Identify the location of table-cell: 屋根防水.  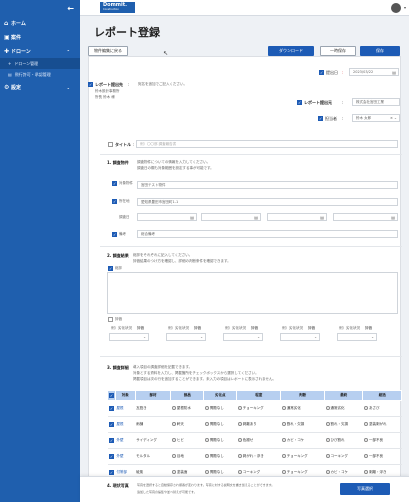
(187, 408).